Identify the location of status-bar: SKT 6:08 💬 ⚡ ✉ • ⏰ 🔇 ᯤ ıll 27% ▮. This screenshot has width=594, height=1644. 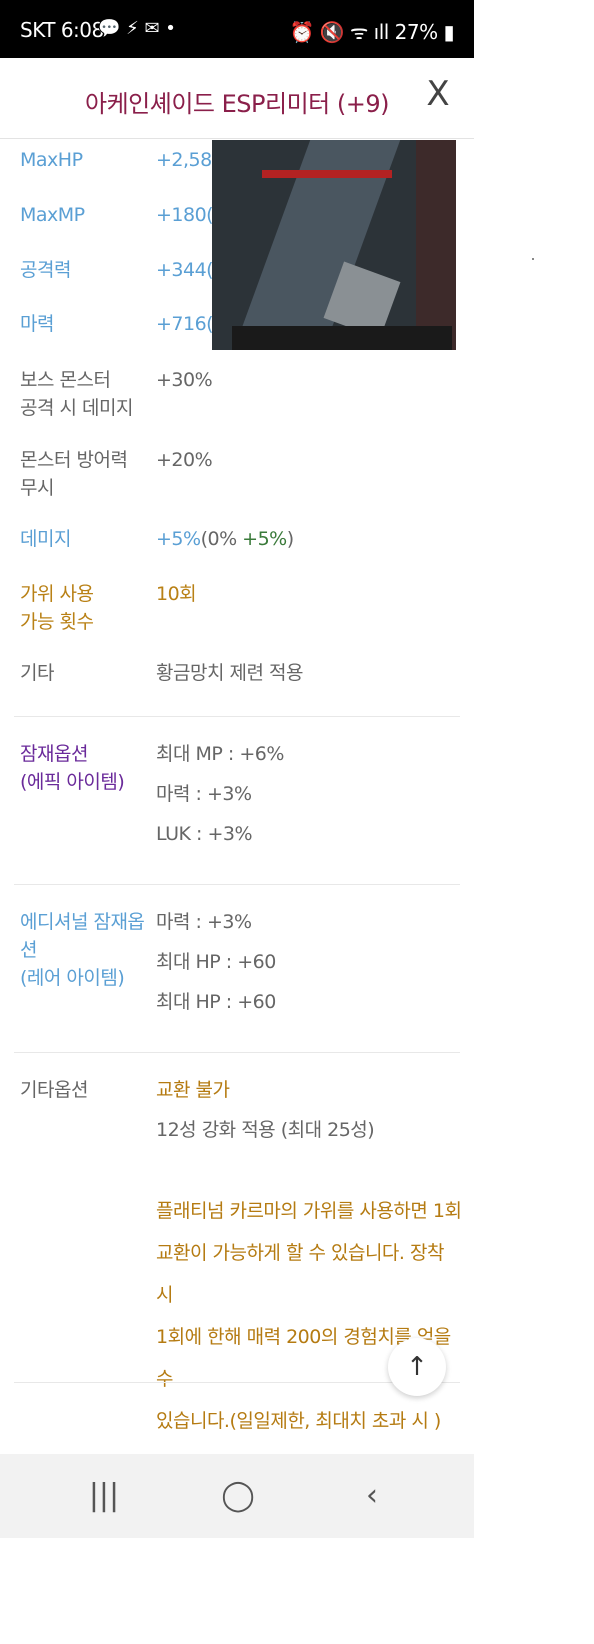
(237, 29).